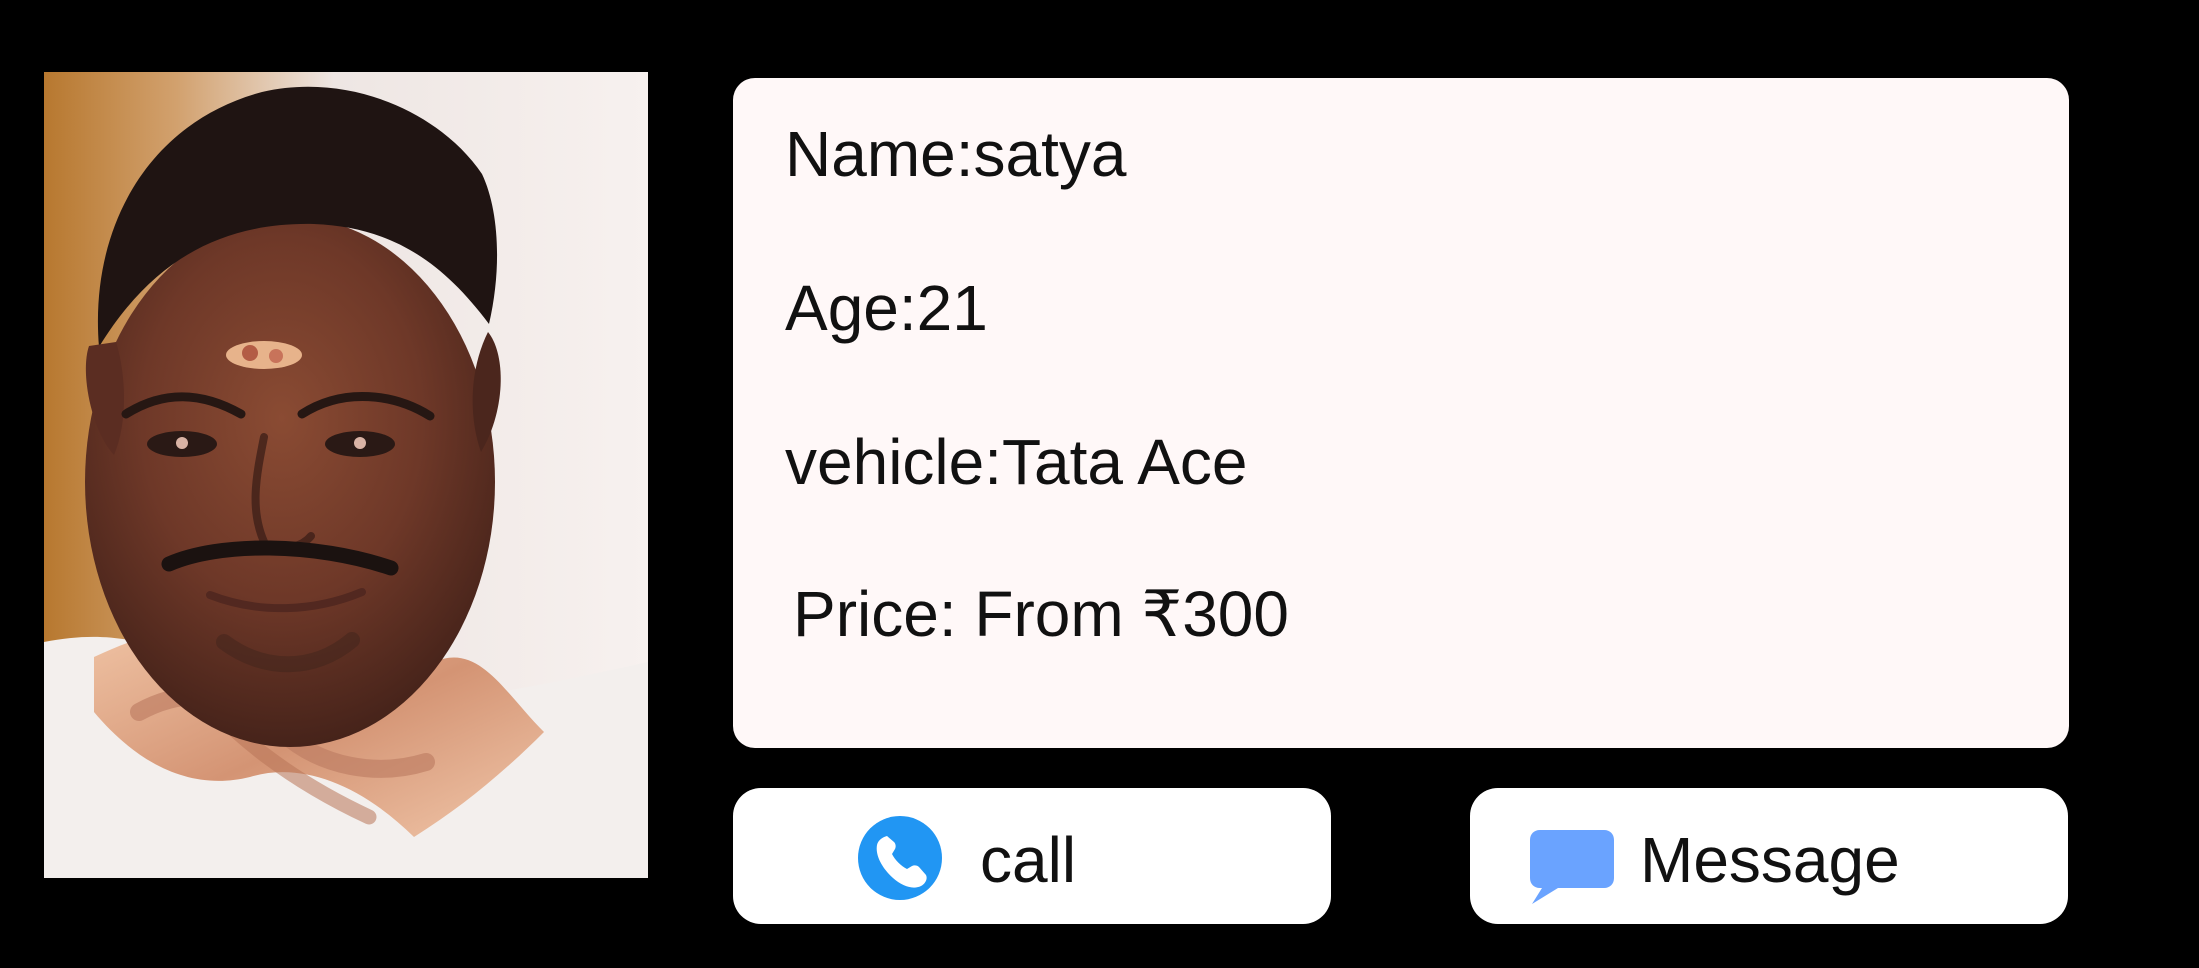 This screenshot has width=2199, height=968. Describe the element at coordinates (900, 858) in the screenshot. I see `phone-icon` at that location.